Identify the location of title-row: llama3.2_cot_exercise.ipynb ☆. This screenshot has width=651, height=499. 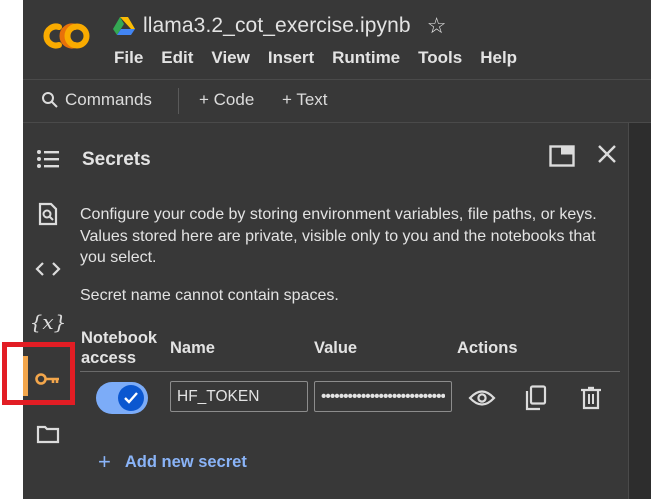
(279, 26).